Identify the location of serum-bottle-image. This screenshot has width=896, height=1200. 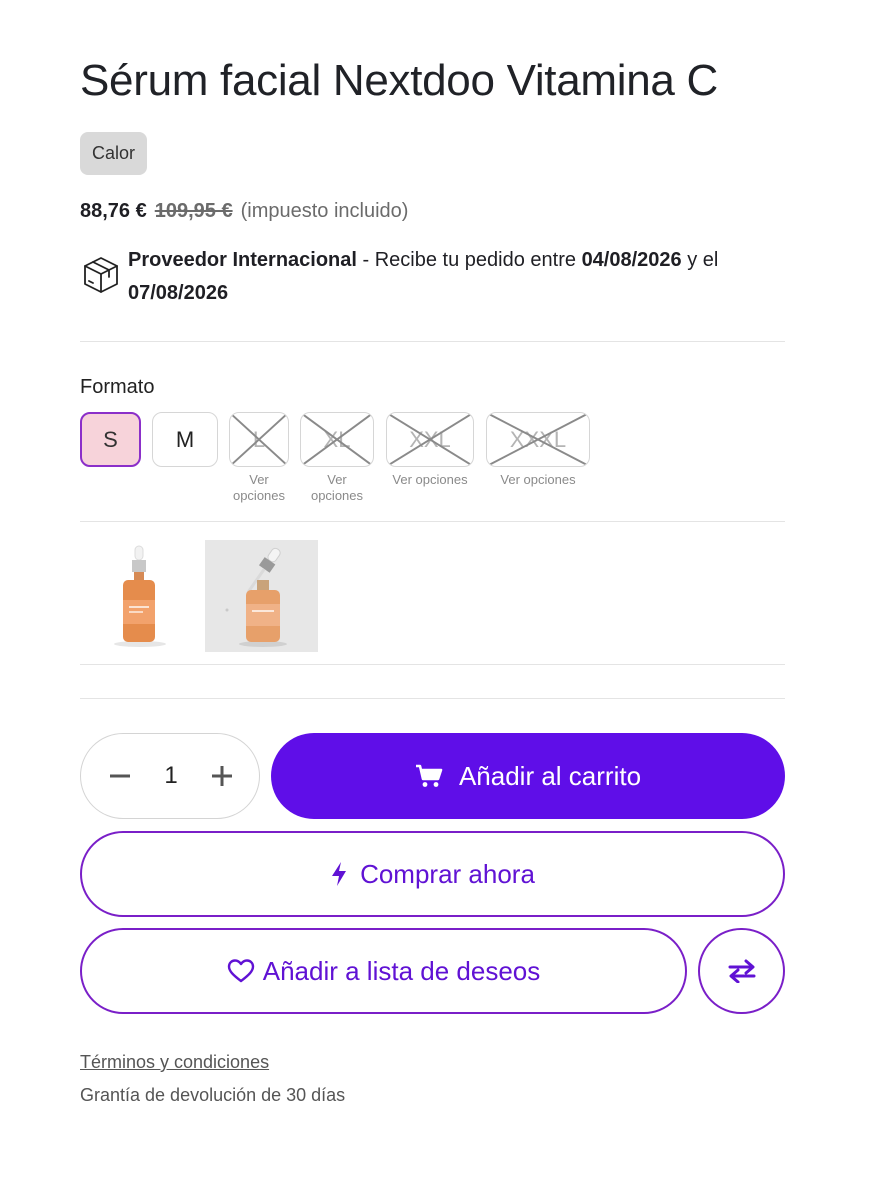
(142, 596).